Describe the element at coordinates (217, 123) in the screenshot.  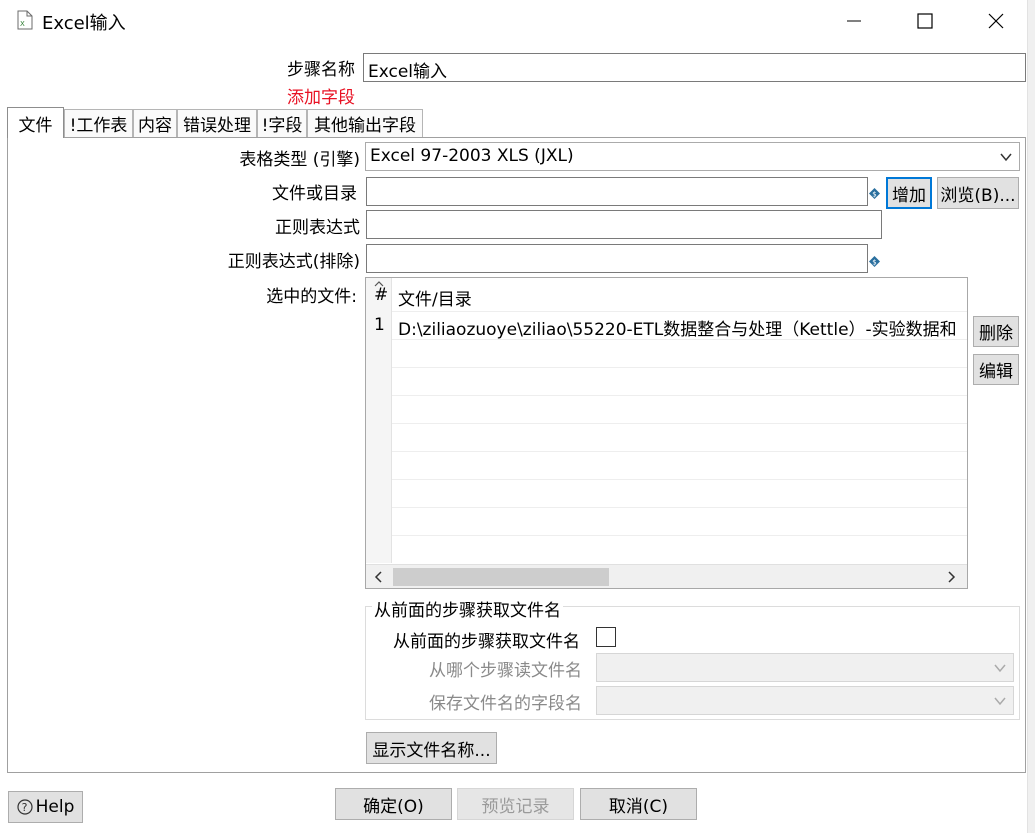
I see `tab-error-handling: 错误处理` at that location.